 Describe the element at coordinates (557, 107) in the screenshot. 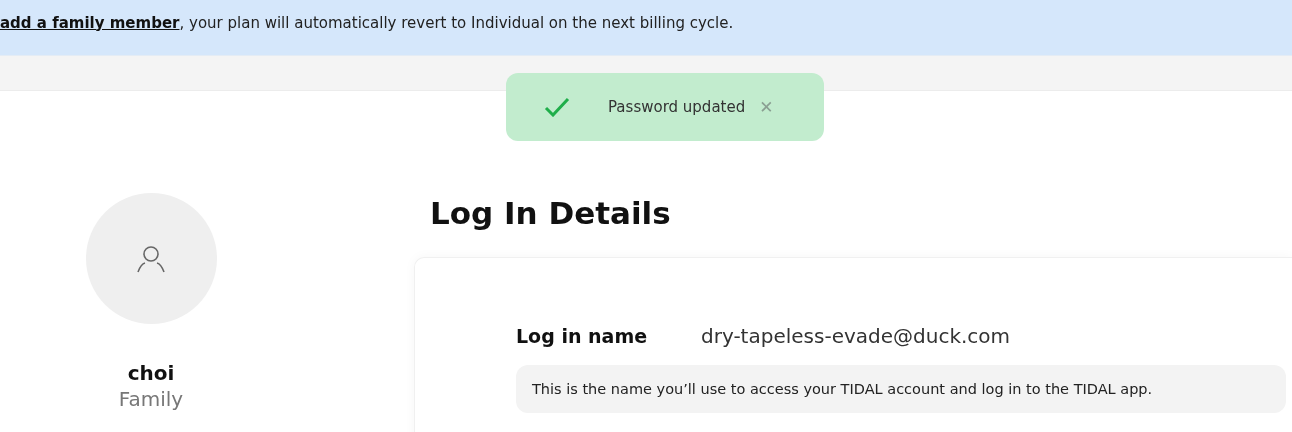

I see `check-icon` at that location.